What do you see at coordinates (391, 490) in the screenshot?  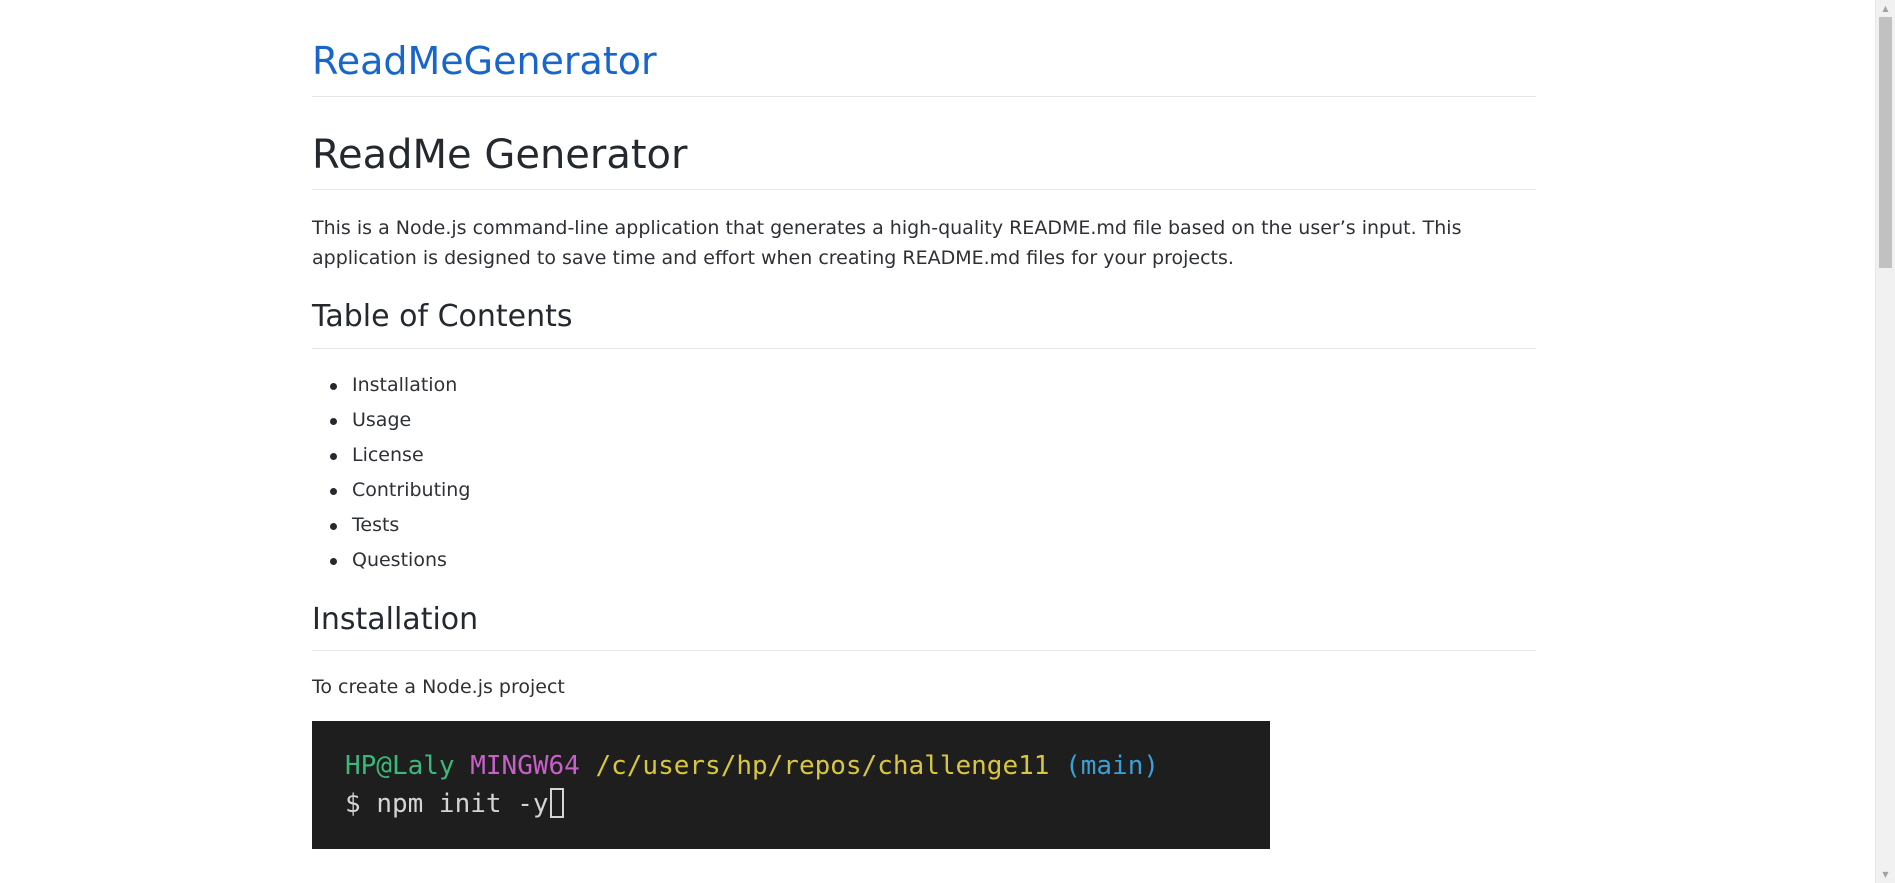 I see `toc-item-contributing: Contributing` at bounding box center [391, 490].